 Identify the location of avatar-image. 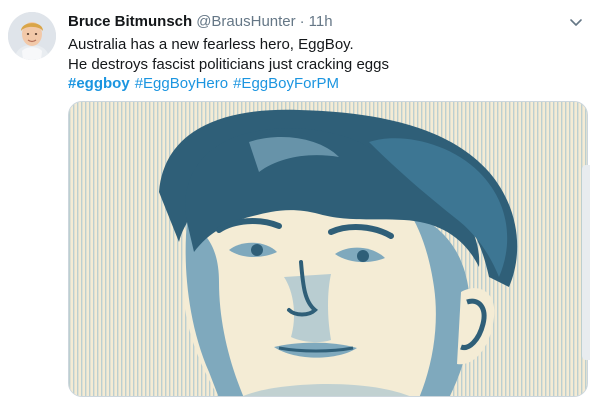
(32, 36).